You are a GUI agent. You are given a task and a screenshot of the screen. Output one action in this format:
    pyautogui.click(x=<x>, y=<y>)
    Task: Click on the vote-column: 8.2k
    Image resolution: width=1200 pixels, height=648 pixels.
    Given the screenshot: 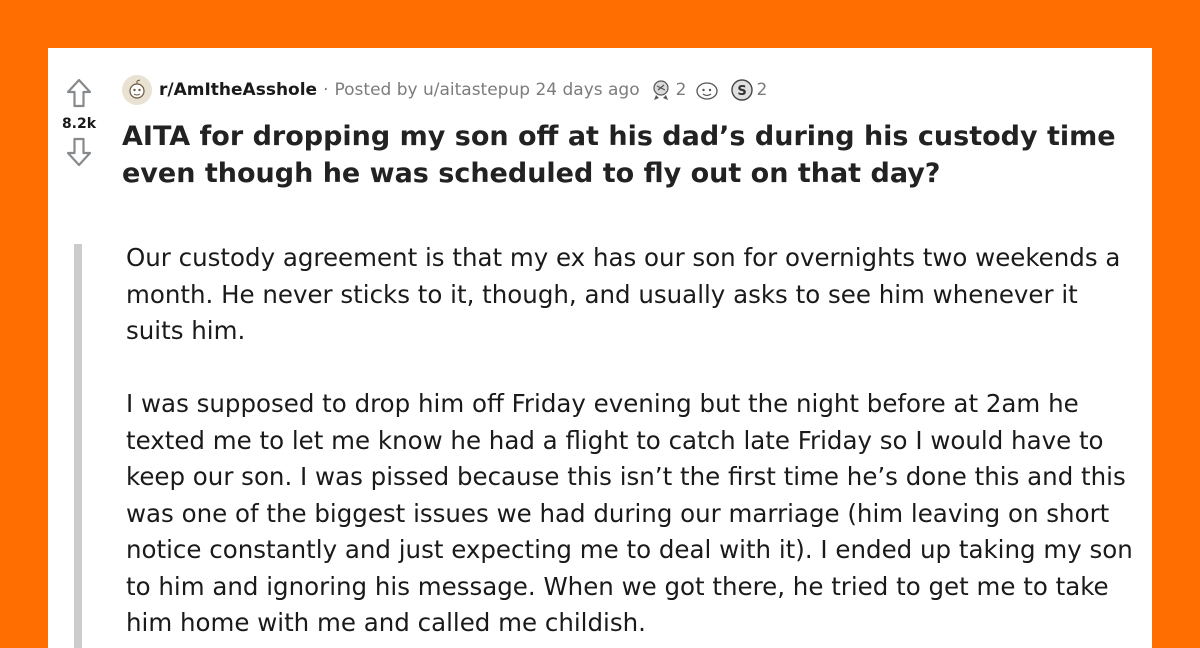 What is the action you would take?
    pyautogui.click(x=79, y=108)
    